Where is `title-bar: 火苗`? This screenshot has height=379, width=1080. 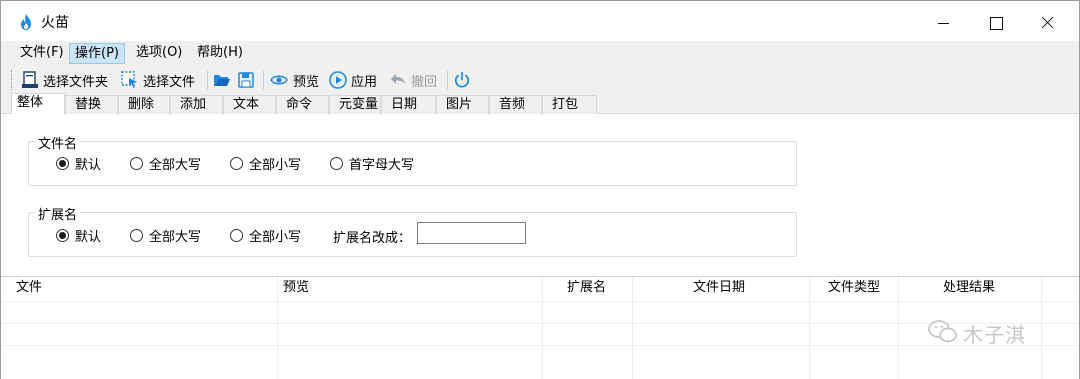 title-bar: 火苗 is located at coordinates (540, 21).